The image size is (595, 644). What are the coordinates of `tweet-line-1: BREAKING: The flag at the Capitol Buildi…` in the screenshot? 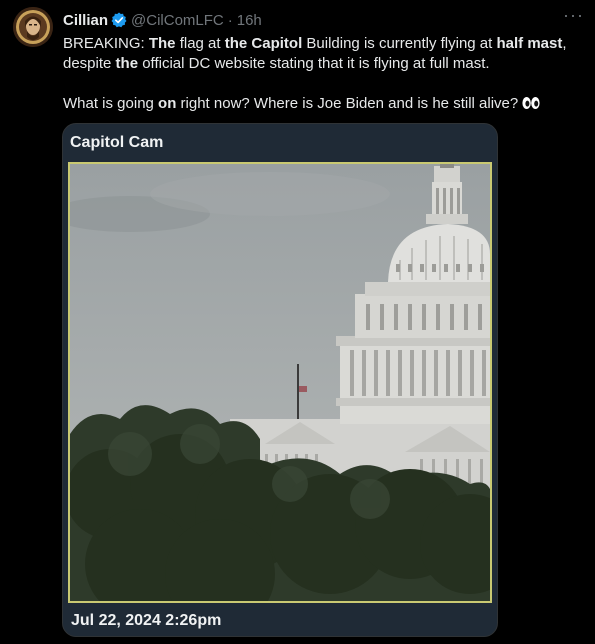 It's located at (315, 43).